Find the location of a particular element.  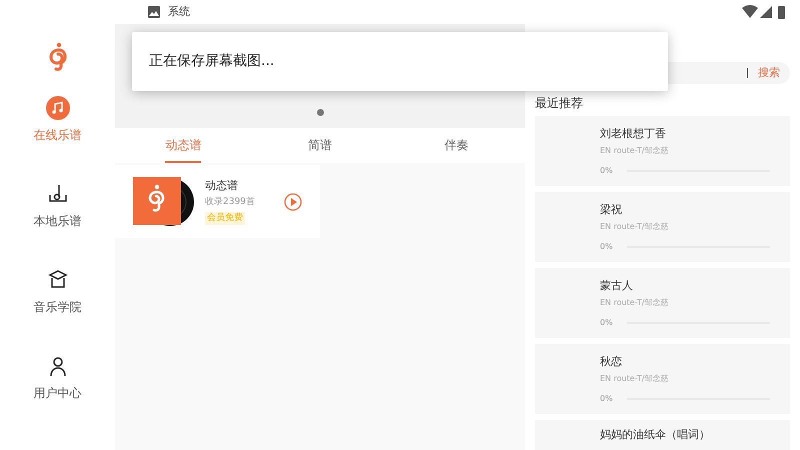

song-title: 妈妈的油纸伞（唱词） is located at coordinates (655, 435).